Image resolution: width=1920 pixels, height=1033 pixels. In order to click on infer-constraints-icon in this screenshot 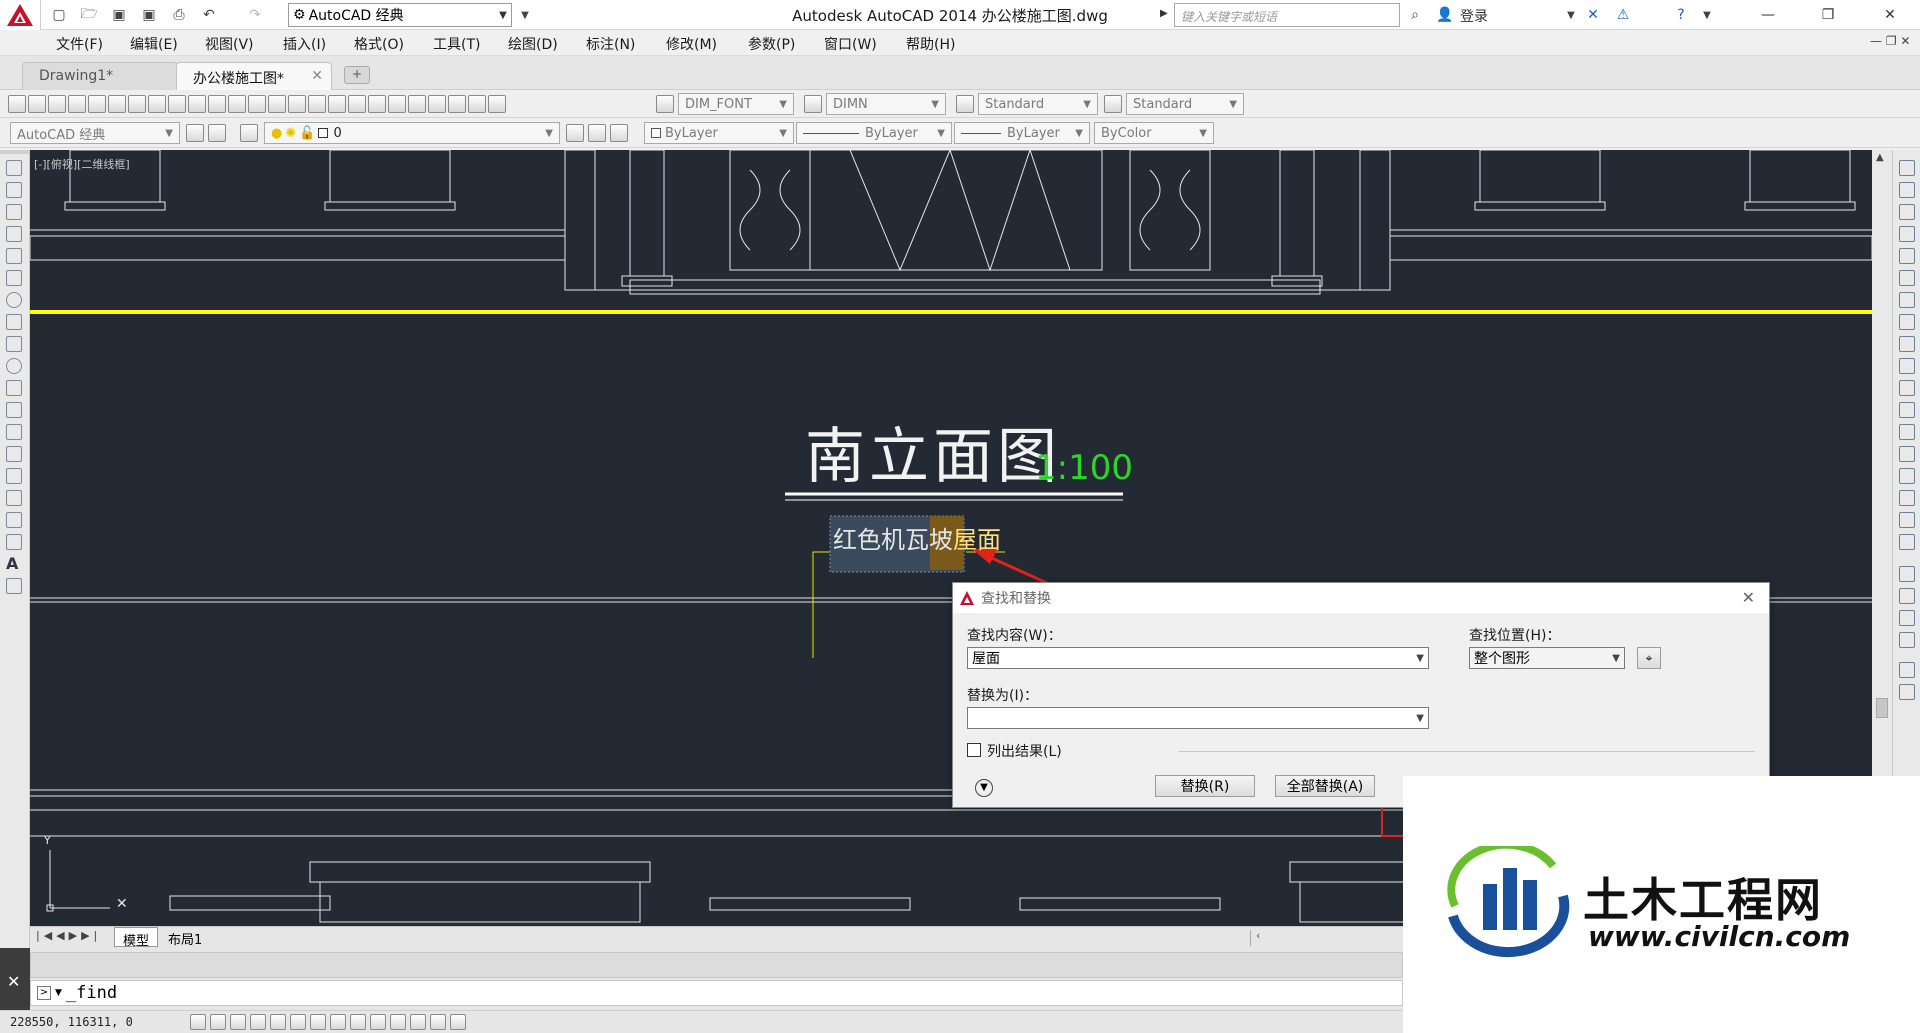, I will do `click(198, 1022)`.